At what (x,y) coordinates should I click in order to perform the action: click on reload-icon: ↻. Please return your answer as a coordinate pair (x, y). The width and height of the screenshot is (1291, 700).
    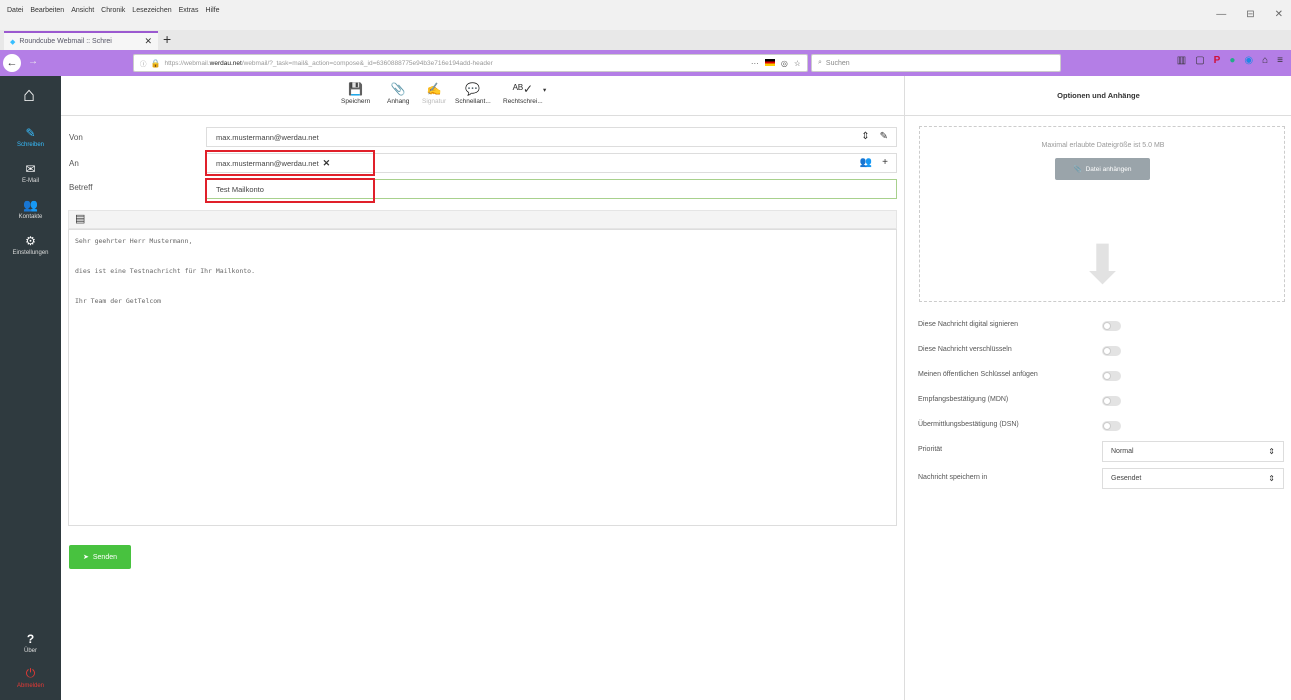
    Looking at the image, I should click on (801, 61).